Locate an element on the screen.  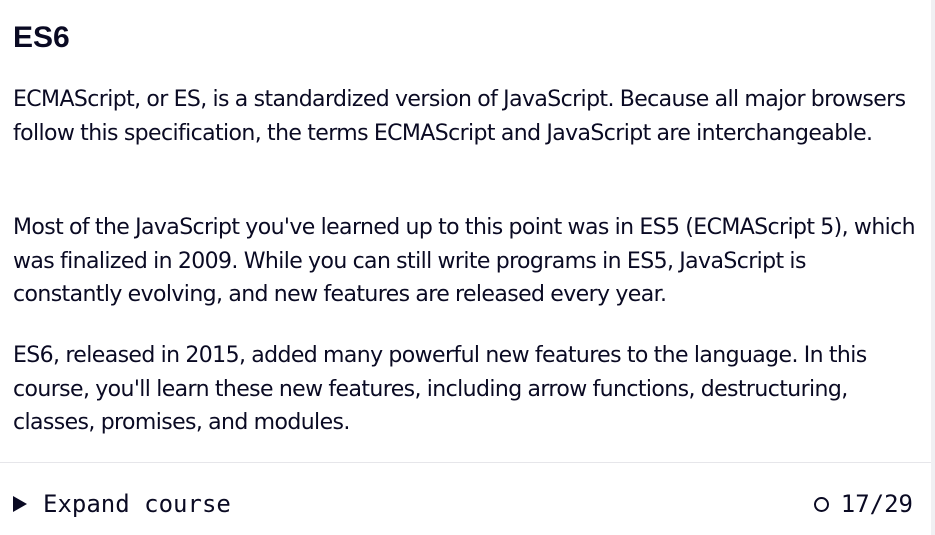
expand-course-button: Expand course is located at coordinates (122, 504).